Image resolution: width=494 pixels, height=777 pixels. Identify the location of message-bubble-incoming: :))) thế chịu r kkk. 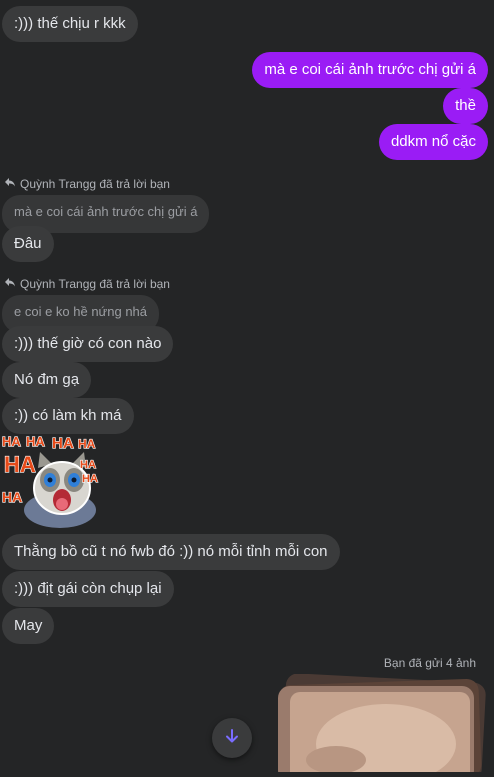
(70, 24).